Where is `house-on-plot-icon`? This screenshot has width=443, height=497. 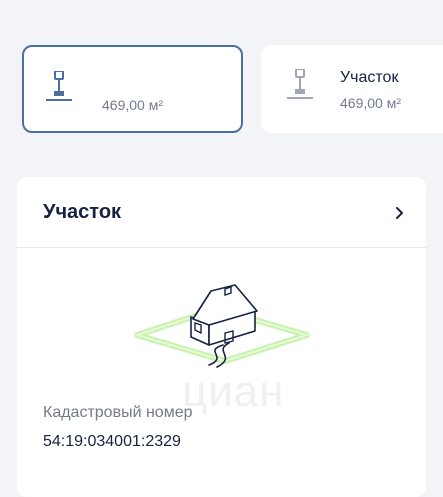 house-on-plot-icon is located at coordinates (223, 325).